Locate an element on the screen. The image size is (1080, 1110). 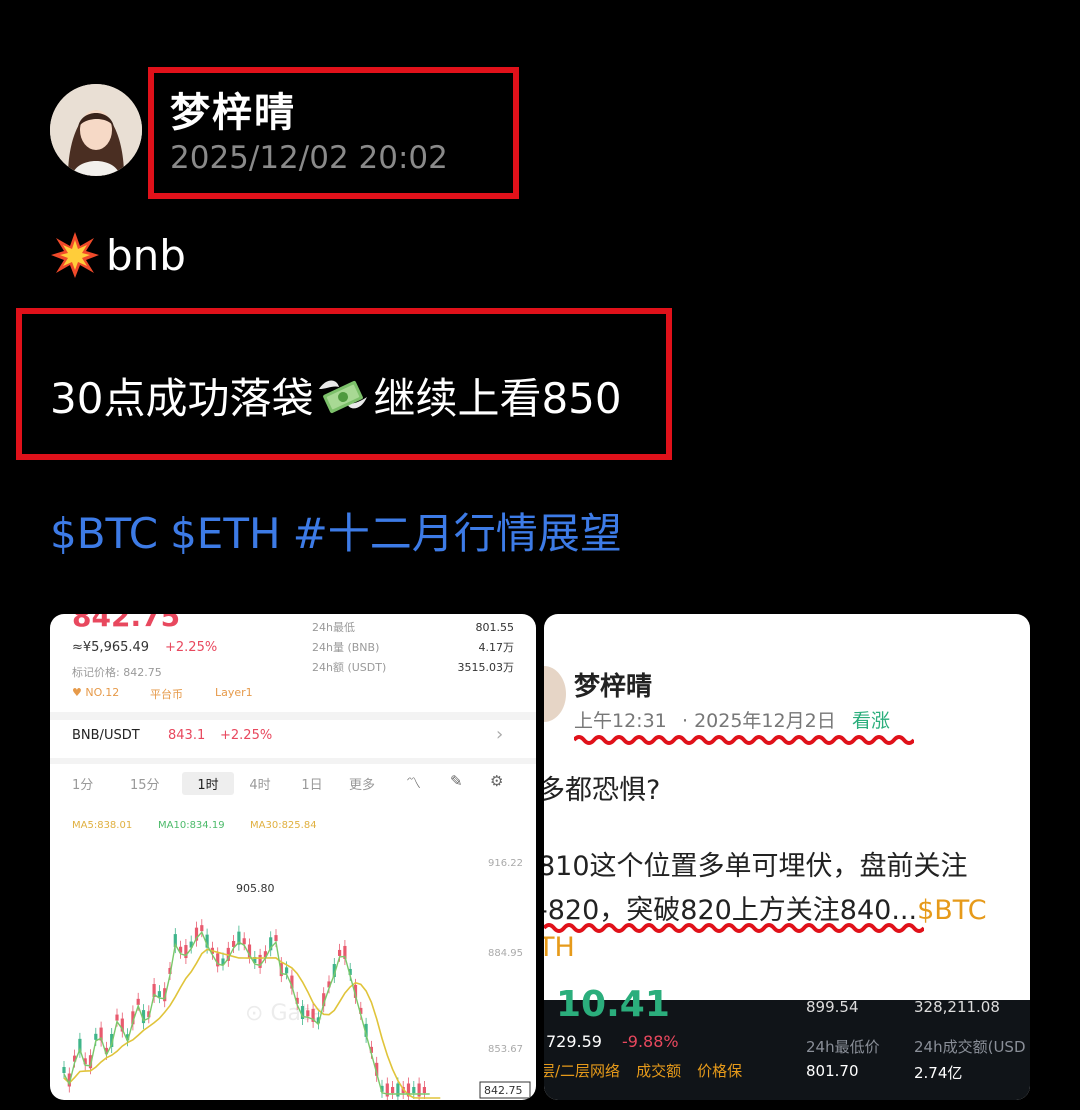
ticker-labels: 层/二层网络 成交额 价格保 is located at coordinates (643, 1070).